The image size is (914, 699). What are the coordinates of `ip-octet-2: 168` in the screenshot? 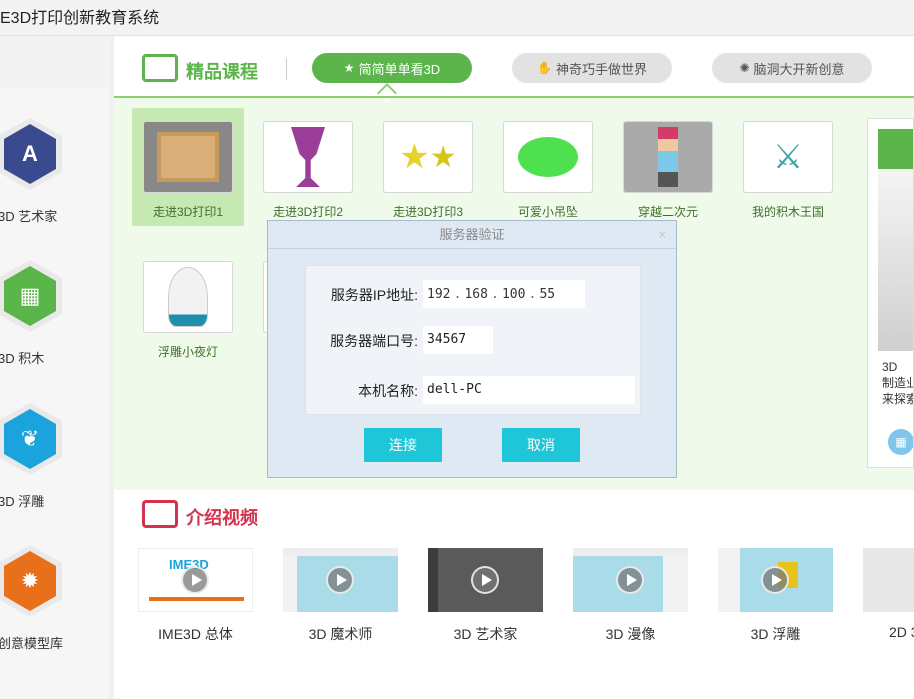 It's located at (475, 294).